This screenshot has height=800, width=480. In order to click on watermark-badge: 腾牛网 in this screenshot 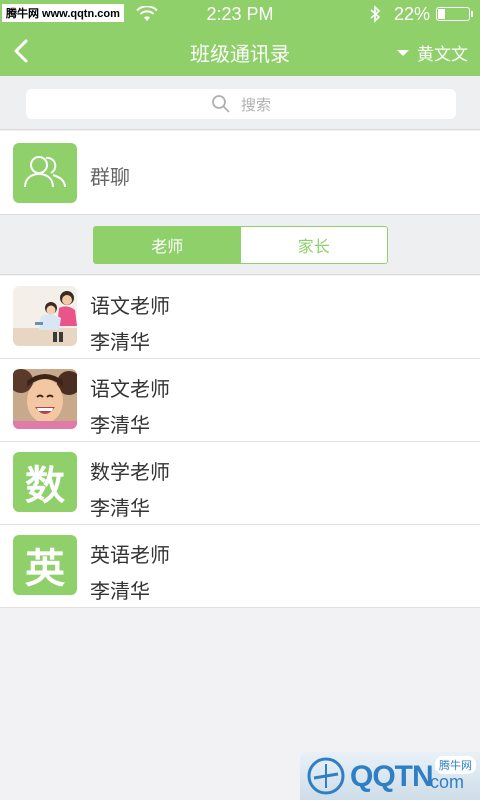, I will do `click(455, 765)`.